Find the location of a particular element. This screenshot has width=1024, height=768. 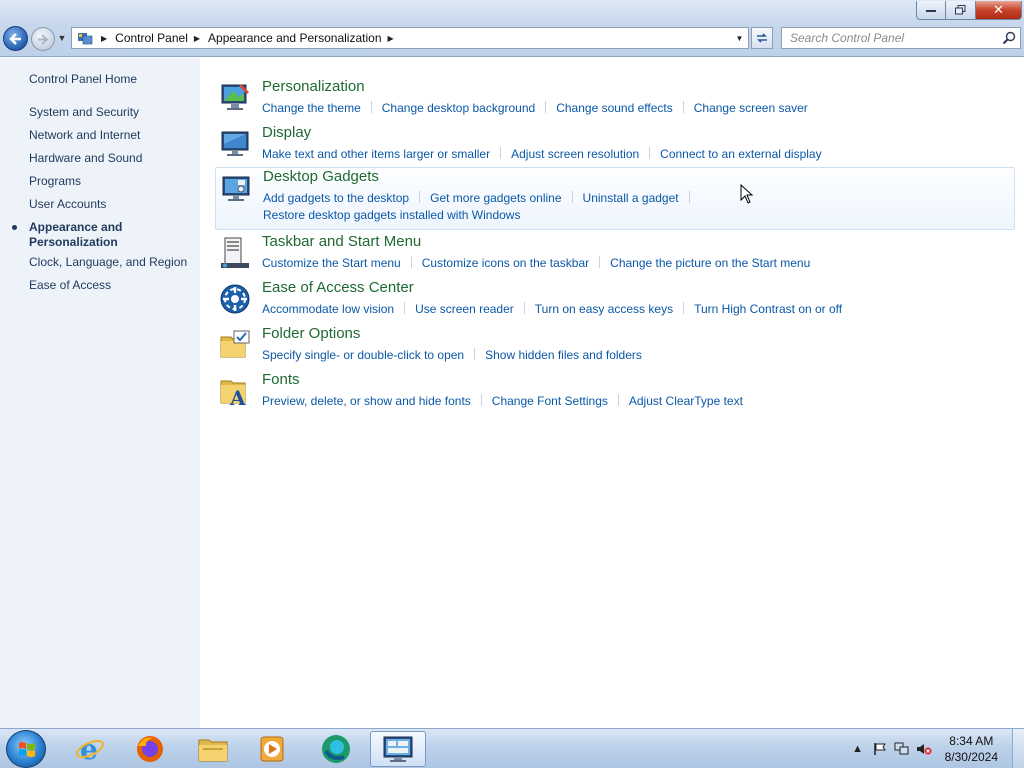

taskbar-media-player is located at coordinates (272, 749).